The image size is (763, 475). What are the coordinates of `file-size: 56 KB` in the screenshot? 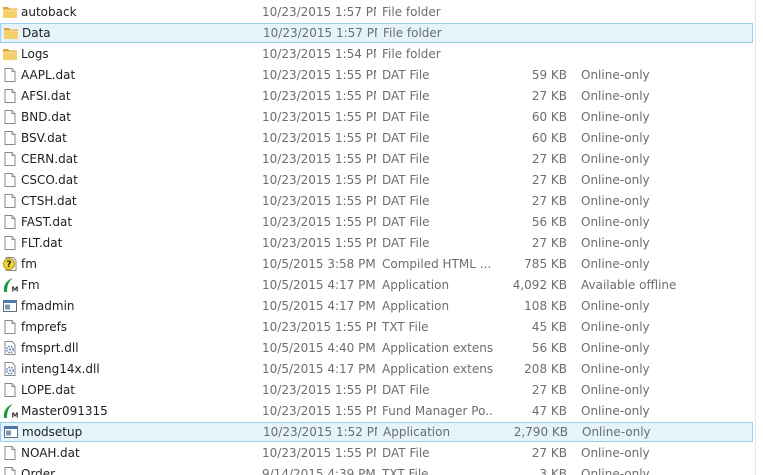 It's located at (549, 222).